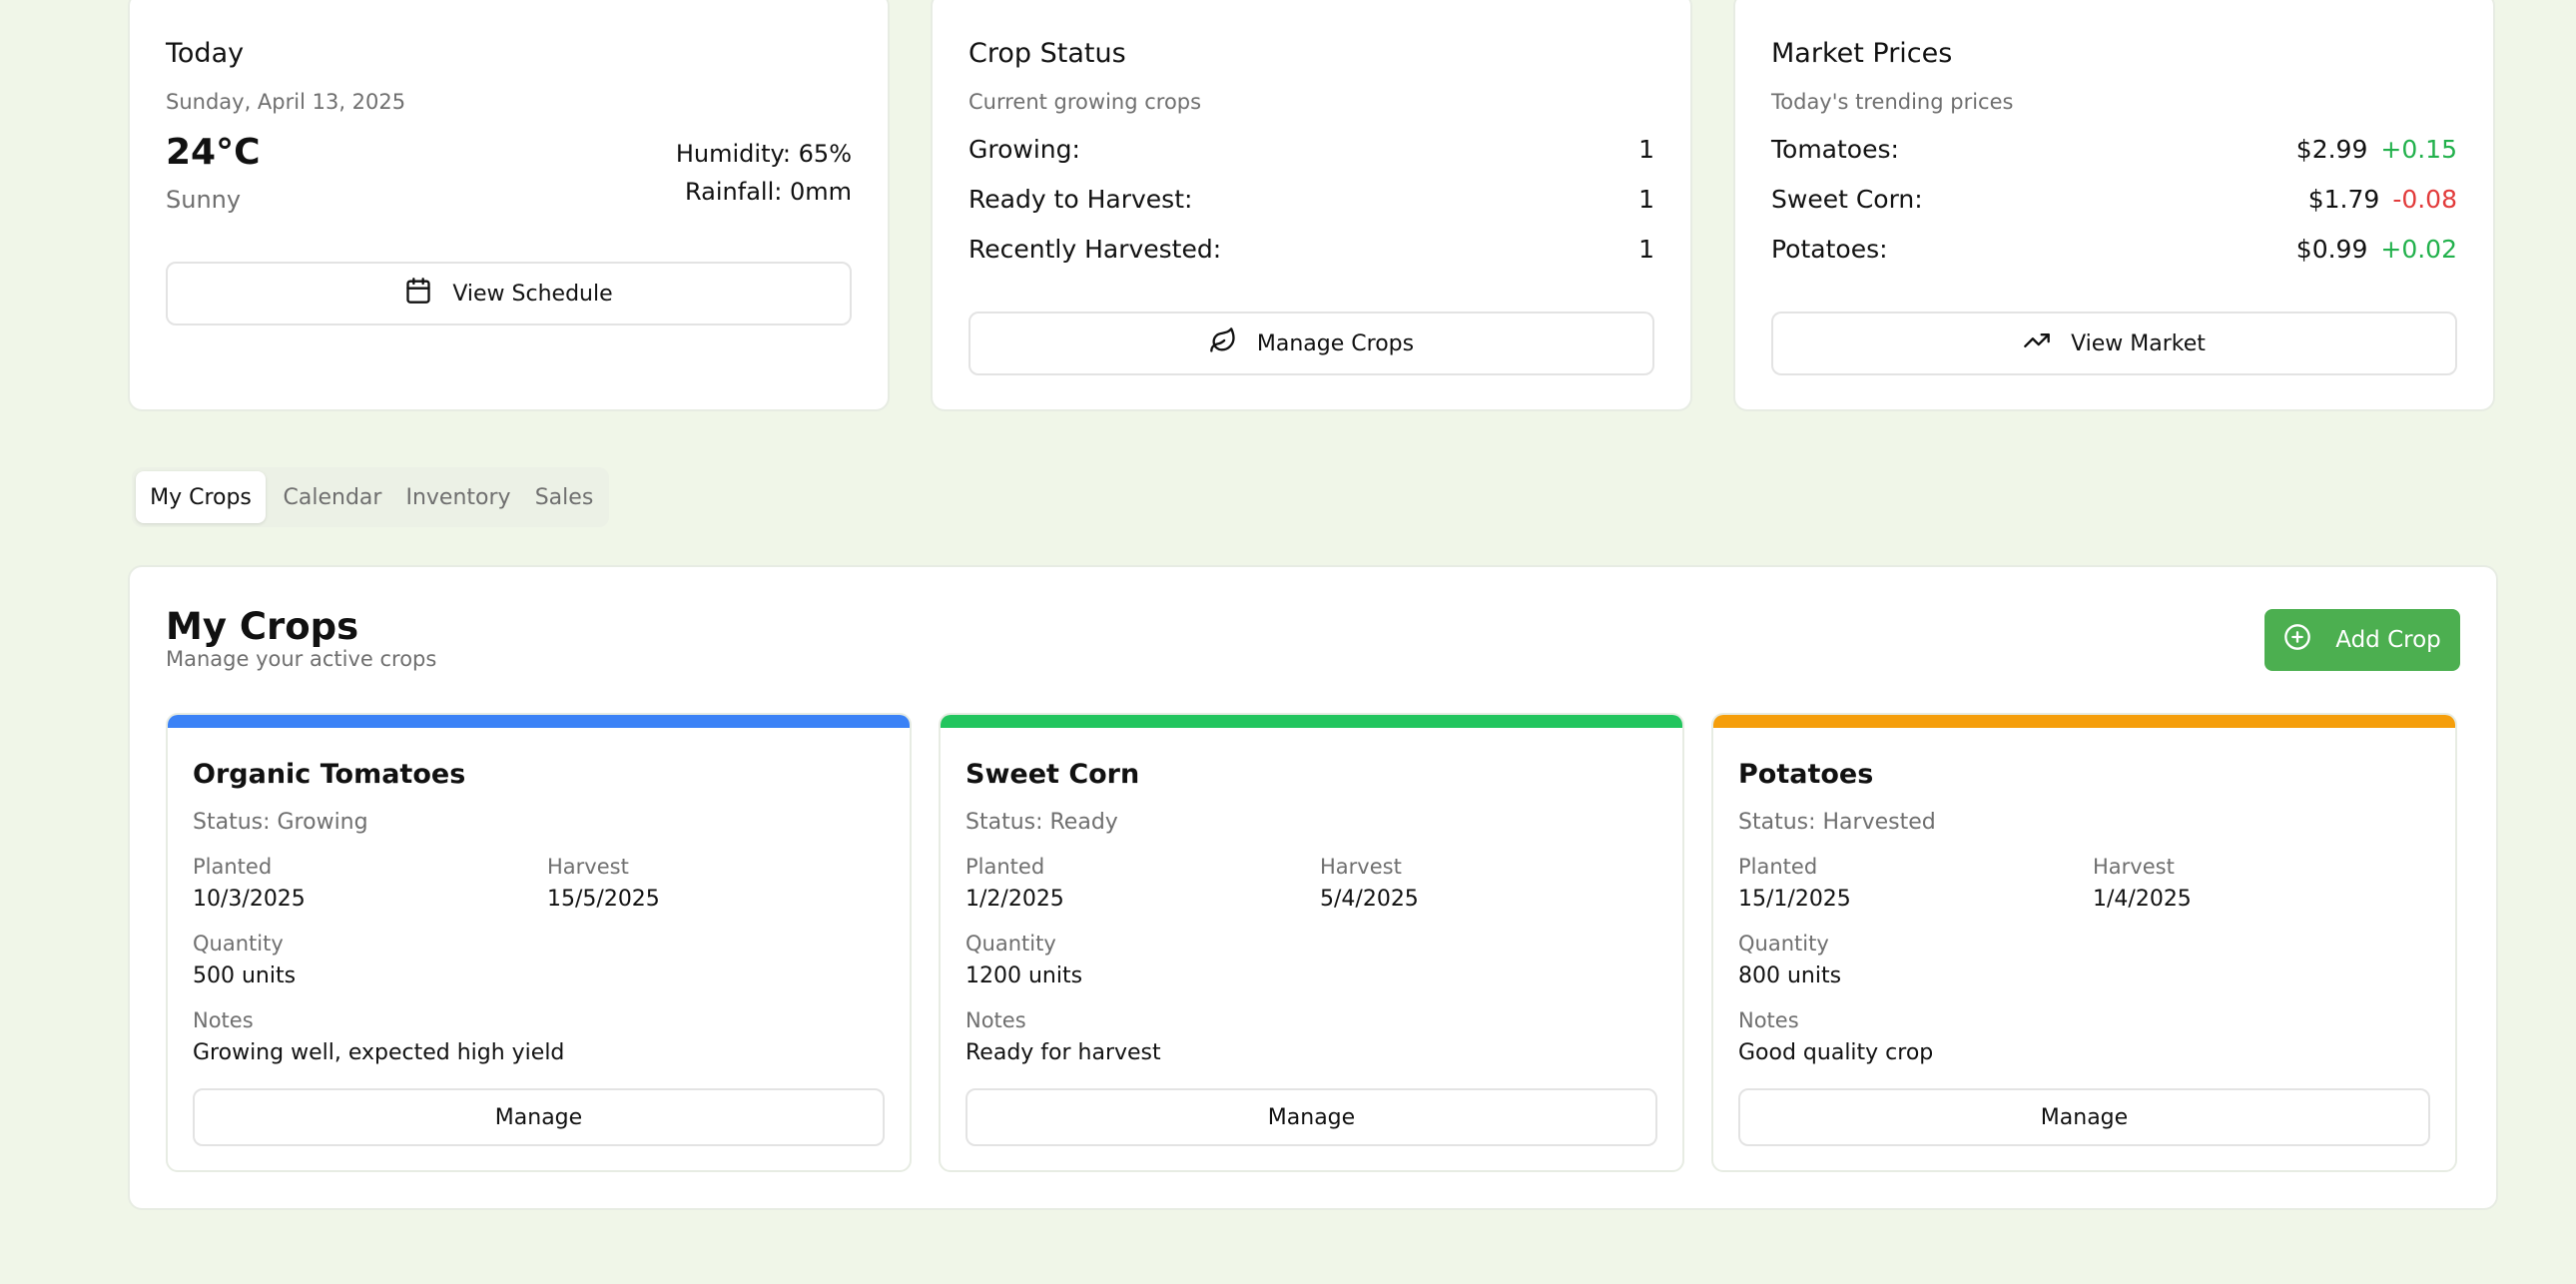 This screenshot has width=2576, height=1284. What do you see at coordinates (2424, 199) in the screenshot?
I see `price-change: -0.08` at bounding box center [2424, 199].